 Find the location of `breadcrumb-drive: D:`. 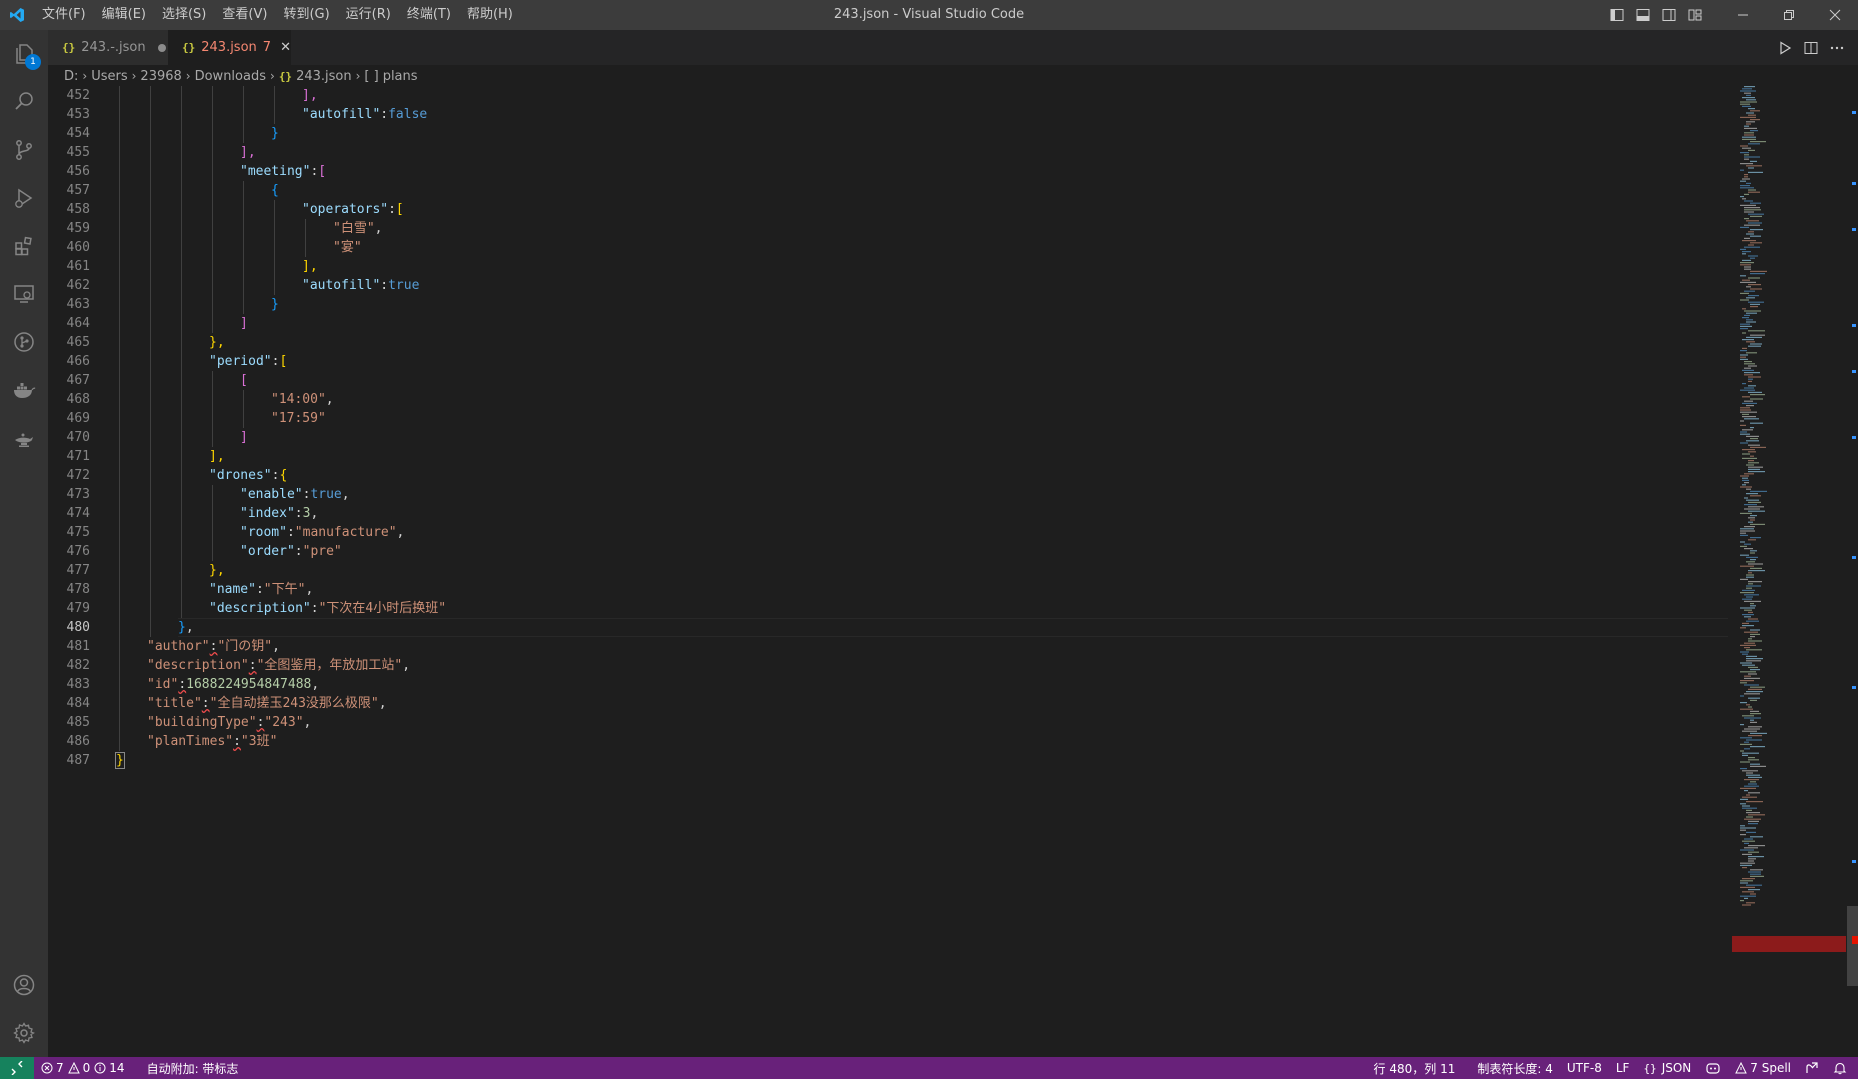

breadcrumb-drive: D: is located at coordinates (71, 76).